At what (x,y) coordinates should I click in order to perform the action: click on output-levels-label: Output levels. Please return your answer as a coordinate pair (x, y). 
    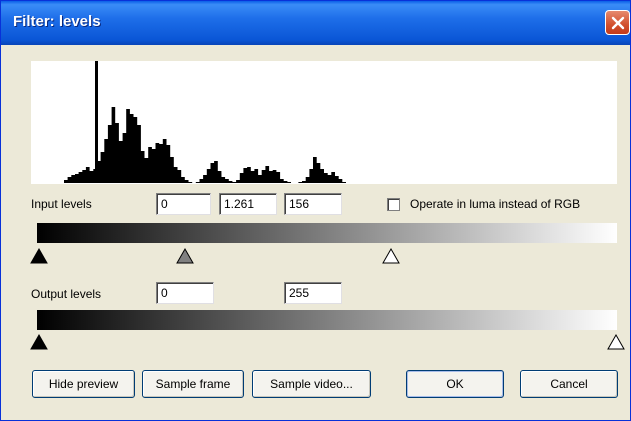
    Looking at the image, I should click on (66, 294).